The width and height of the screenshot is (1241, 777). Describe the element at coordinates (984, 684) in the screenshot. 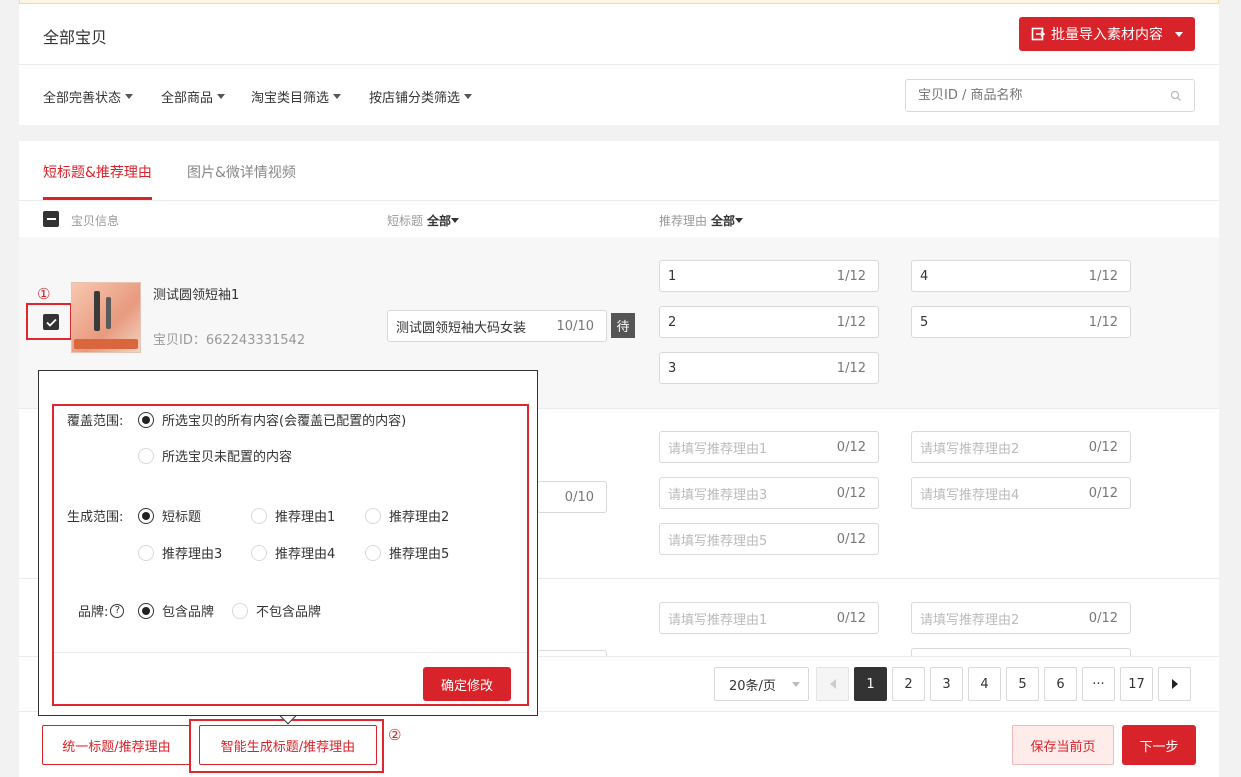

I see `page-4: 4` at that location.